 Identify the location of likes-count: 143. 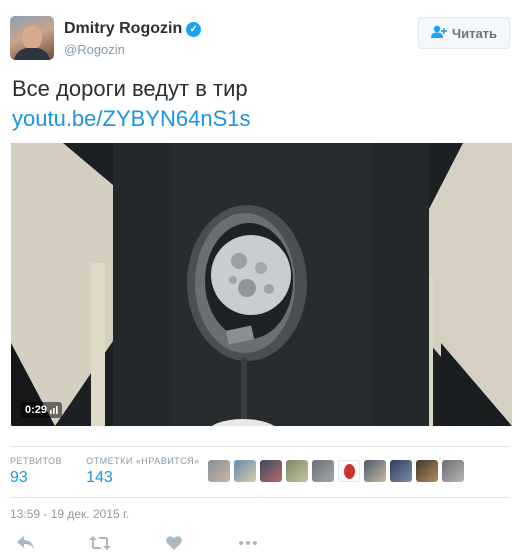
(99, 477).